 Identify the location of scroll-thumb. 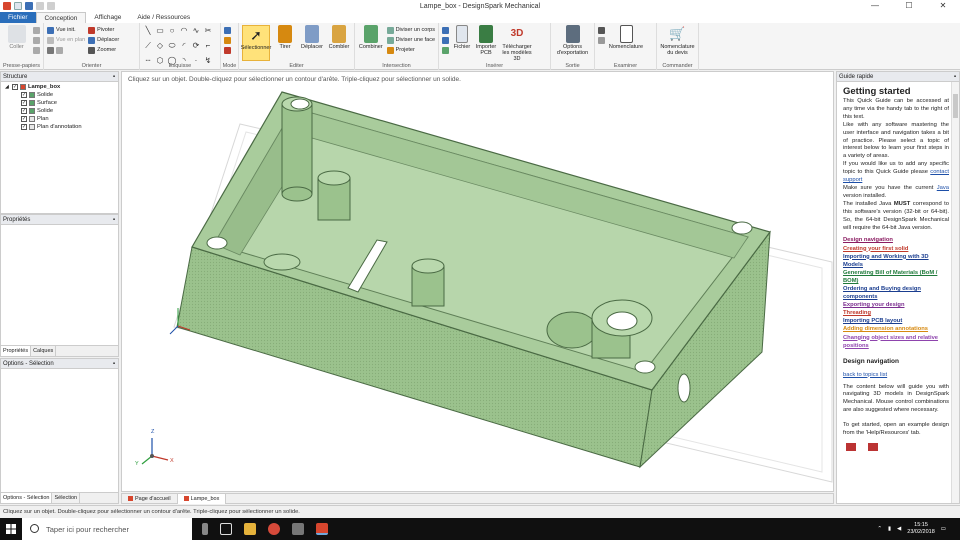
(955, 106).